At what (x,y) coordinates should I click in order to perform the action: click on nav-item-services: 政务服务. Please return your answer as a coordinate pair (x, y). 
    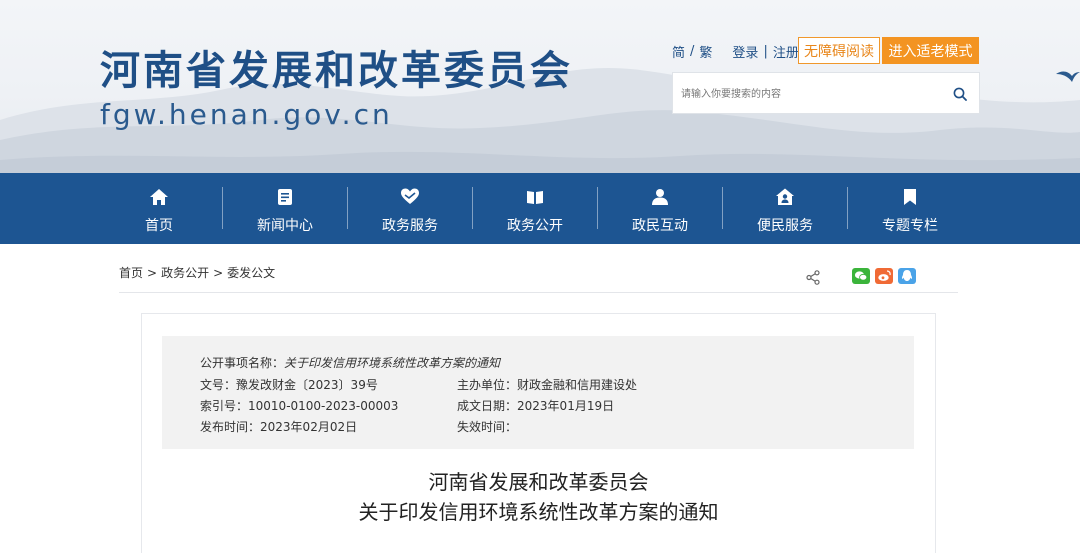
    Looking at the image, I should click on (410, 208).